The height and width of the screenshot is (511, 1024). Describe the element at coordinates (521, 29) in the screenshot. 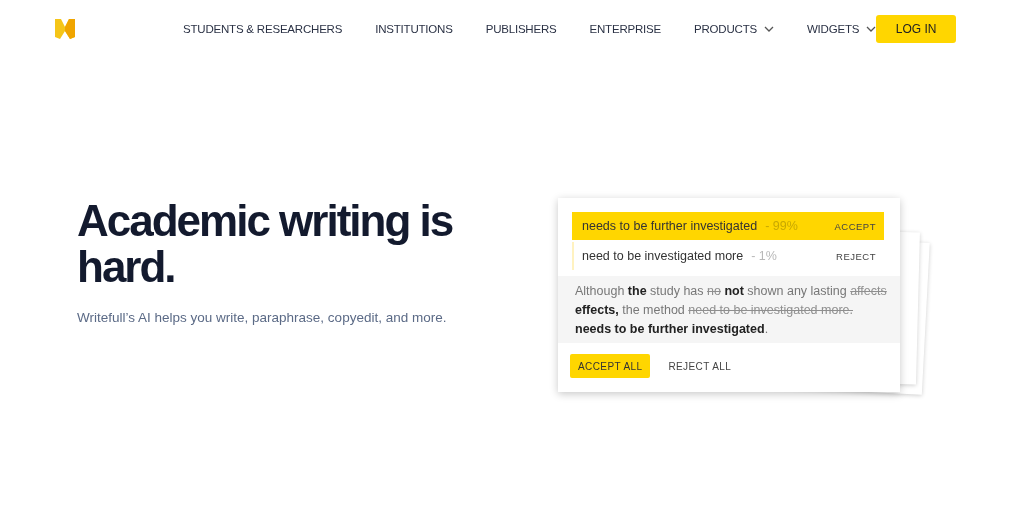

I see `nav-link: PUBLISHERS` at that location.